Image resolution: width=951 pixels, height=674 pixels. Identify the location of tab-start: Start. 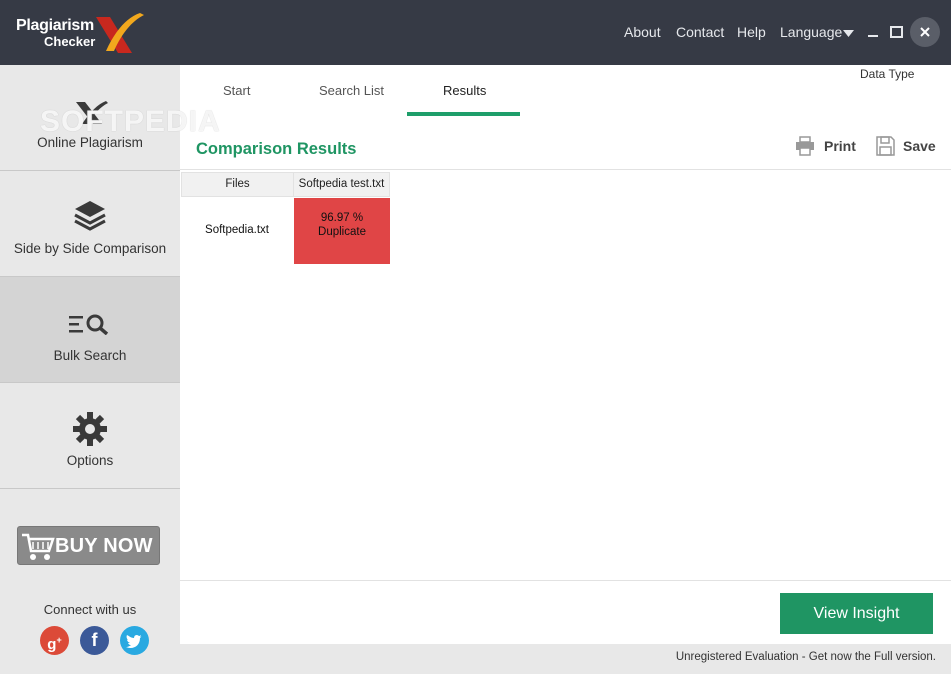
(236, 90).